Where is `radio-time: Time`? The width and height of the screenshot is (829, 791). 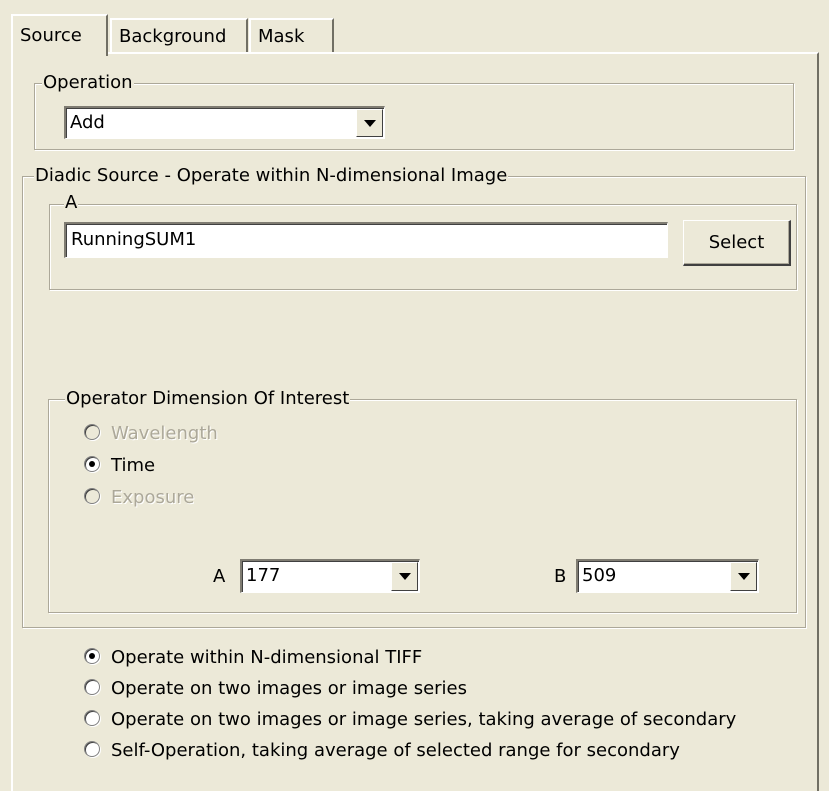
radio-time: Time is located at coordinates (119, 466).